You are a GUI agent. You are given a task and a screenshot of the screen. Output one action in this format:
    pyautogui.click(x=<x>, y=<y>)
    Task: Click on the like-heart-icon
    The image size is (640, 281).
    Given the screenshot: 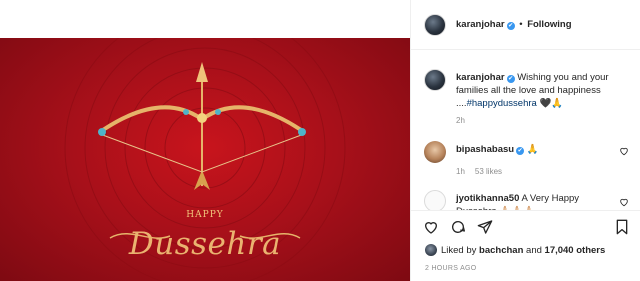 What is the action you would take?
    pyautogui.click(x=431, y=227)
    